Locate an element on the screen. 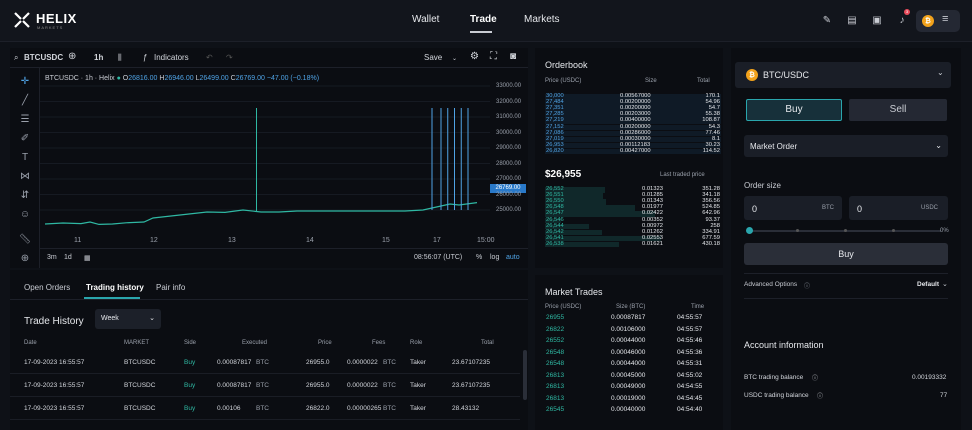 Image resolution: width=972 pixels, height=430 pixels. calendar-icon: ▦ is located at coordinates (87, 258).